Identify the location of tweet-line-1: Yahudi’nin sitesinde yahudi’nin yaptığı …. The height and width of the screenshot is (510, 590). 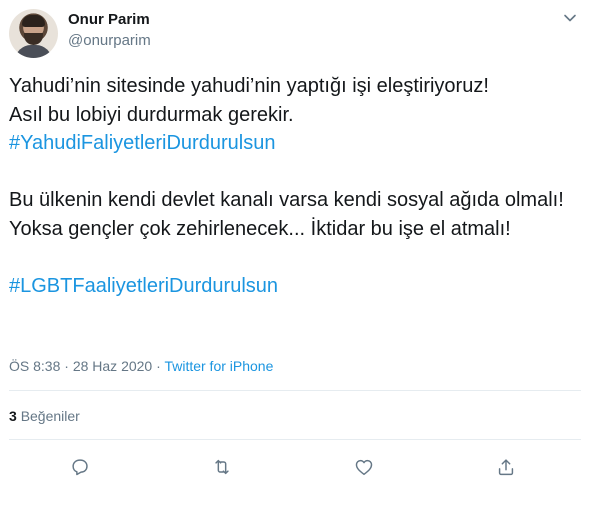
(249, 86).